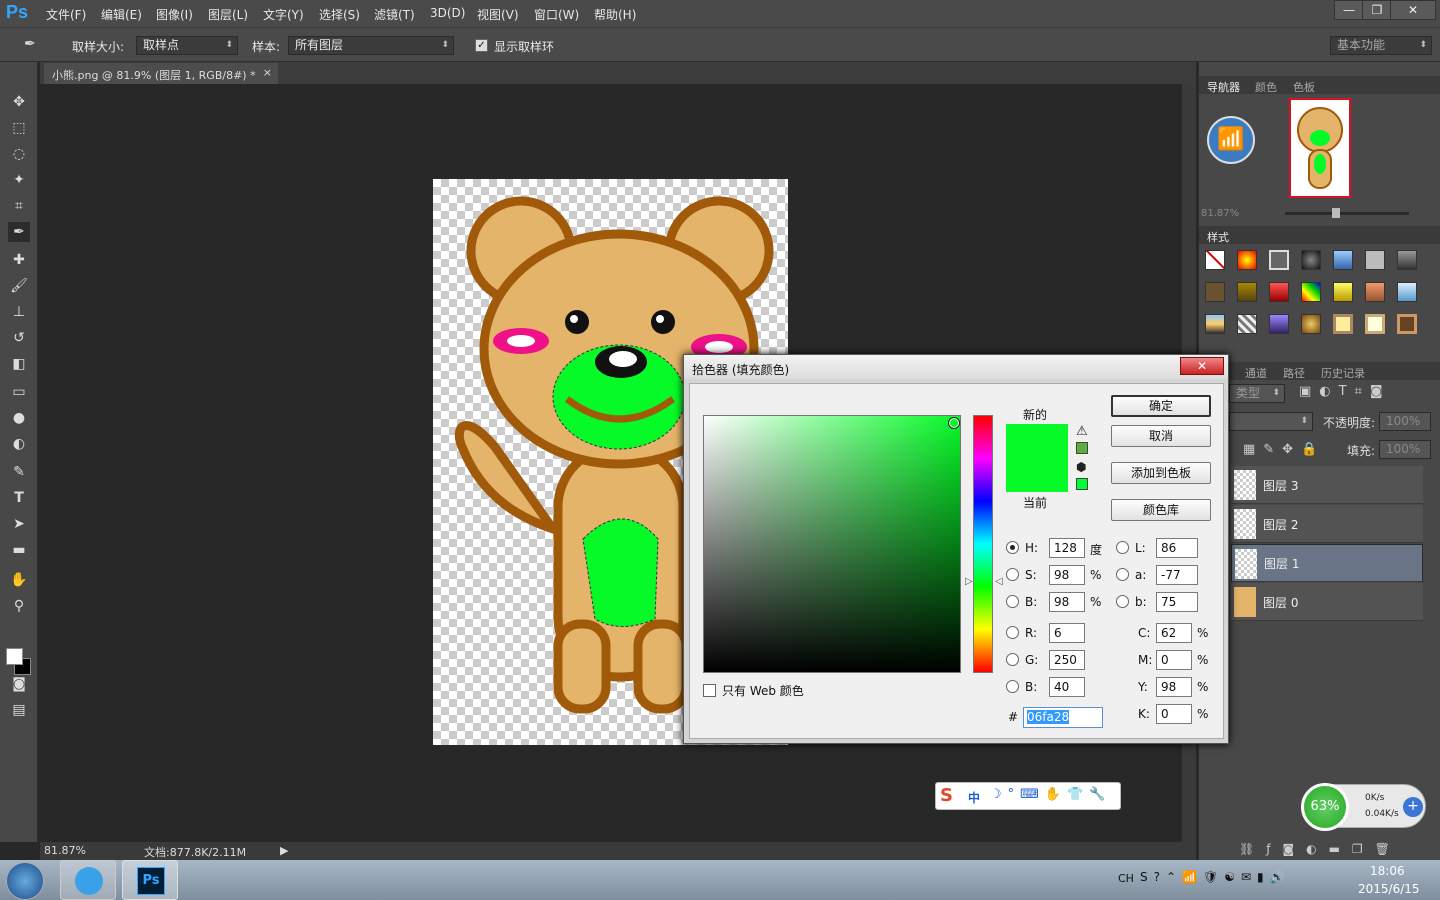 The image size is (1440, 900). I want to click on zoom-tool-icon: ⚲, so click(19, 606).